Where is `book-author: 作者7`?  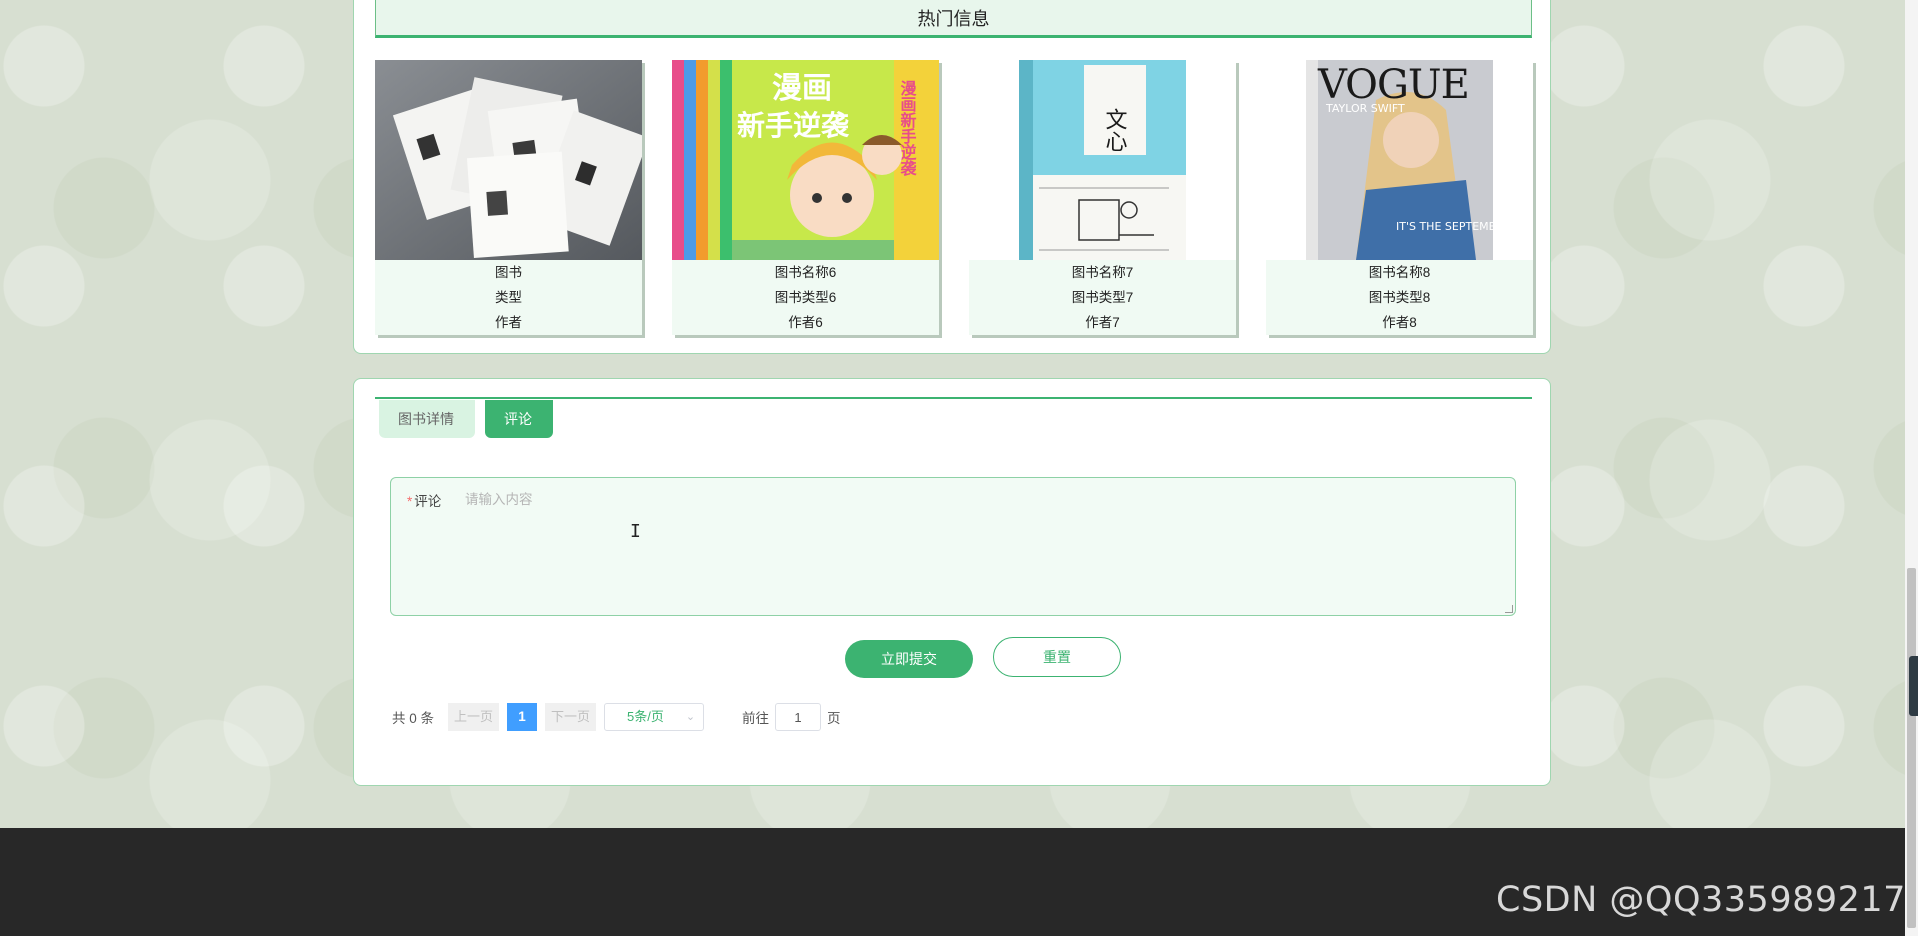
book-author: 作者7 is located at coordinates (1102, 322).